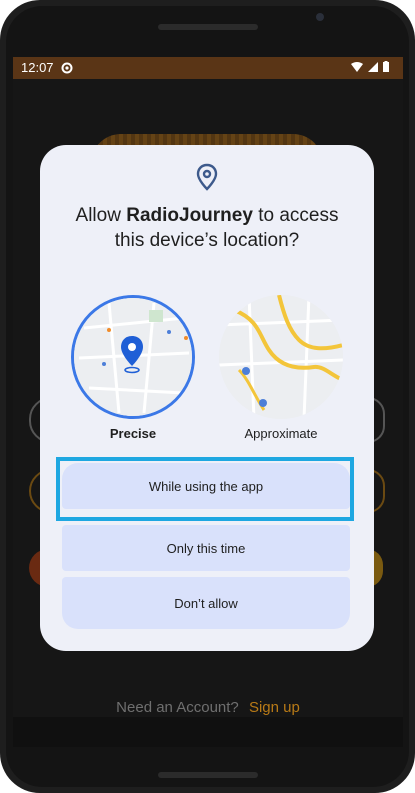 The height and width of the screenshot is (793, 415). What do you see at coordinates (206, 603) in the screenshot?
I see `dont-allow-button: Don’t allow` at bounding box center [206, 603].